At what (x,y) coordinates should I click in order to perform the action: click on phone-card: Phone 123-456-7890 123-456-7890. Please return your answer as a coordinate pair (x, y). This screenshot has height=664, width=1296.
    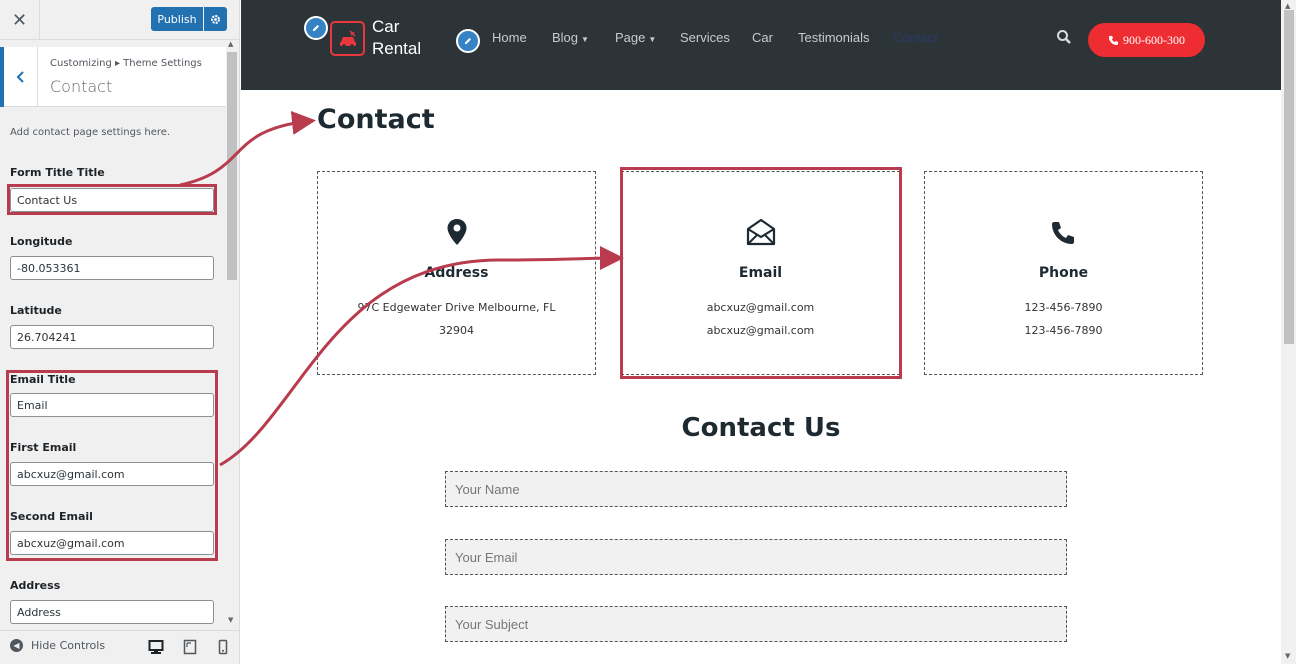
    Looking at the image, I should click on (1063, 273).